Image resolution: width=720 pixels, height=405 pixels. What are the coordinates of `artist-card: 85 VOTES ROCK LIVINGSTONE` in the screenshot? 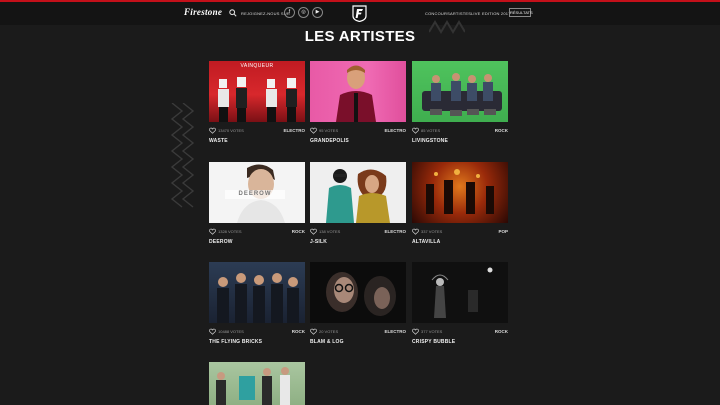 It's located at (460, 102).